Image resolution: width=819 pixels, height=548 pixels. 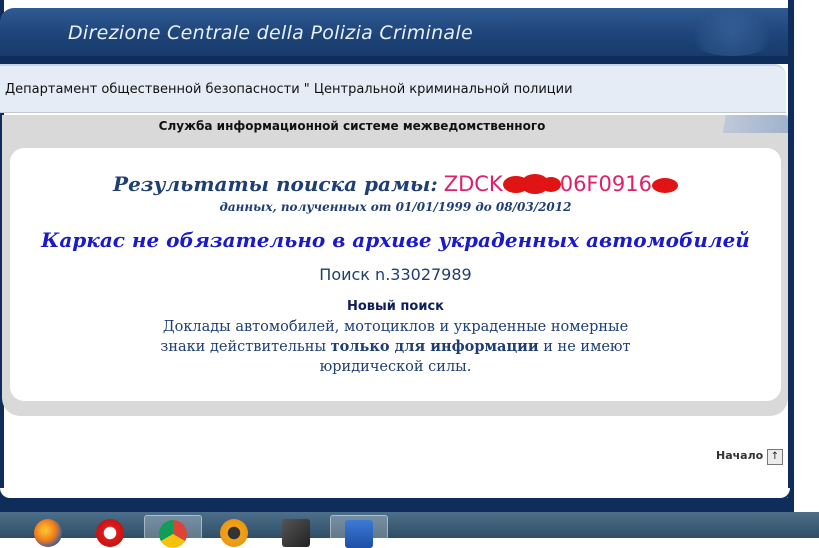 I want to click on winrar-icon, so click(x=296, y=533).